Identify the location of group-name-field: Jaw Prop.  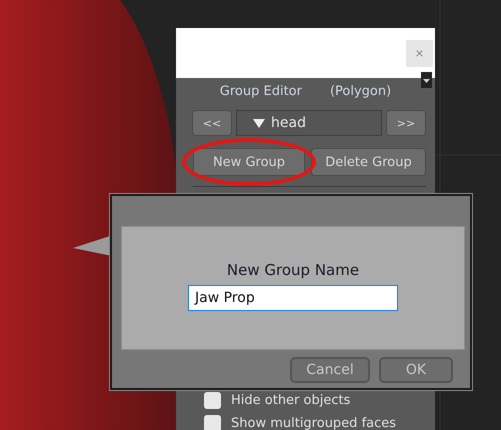
(293, 298).